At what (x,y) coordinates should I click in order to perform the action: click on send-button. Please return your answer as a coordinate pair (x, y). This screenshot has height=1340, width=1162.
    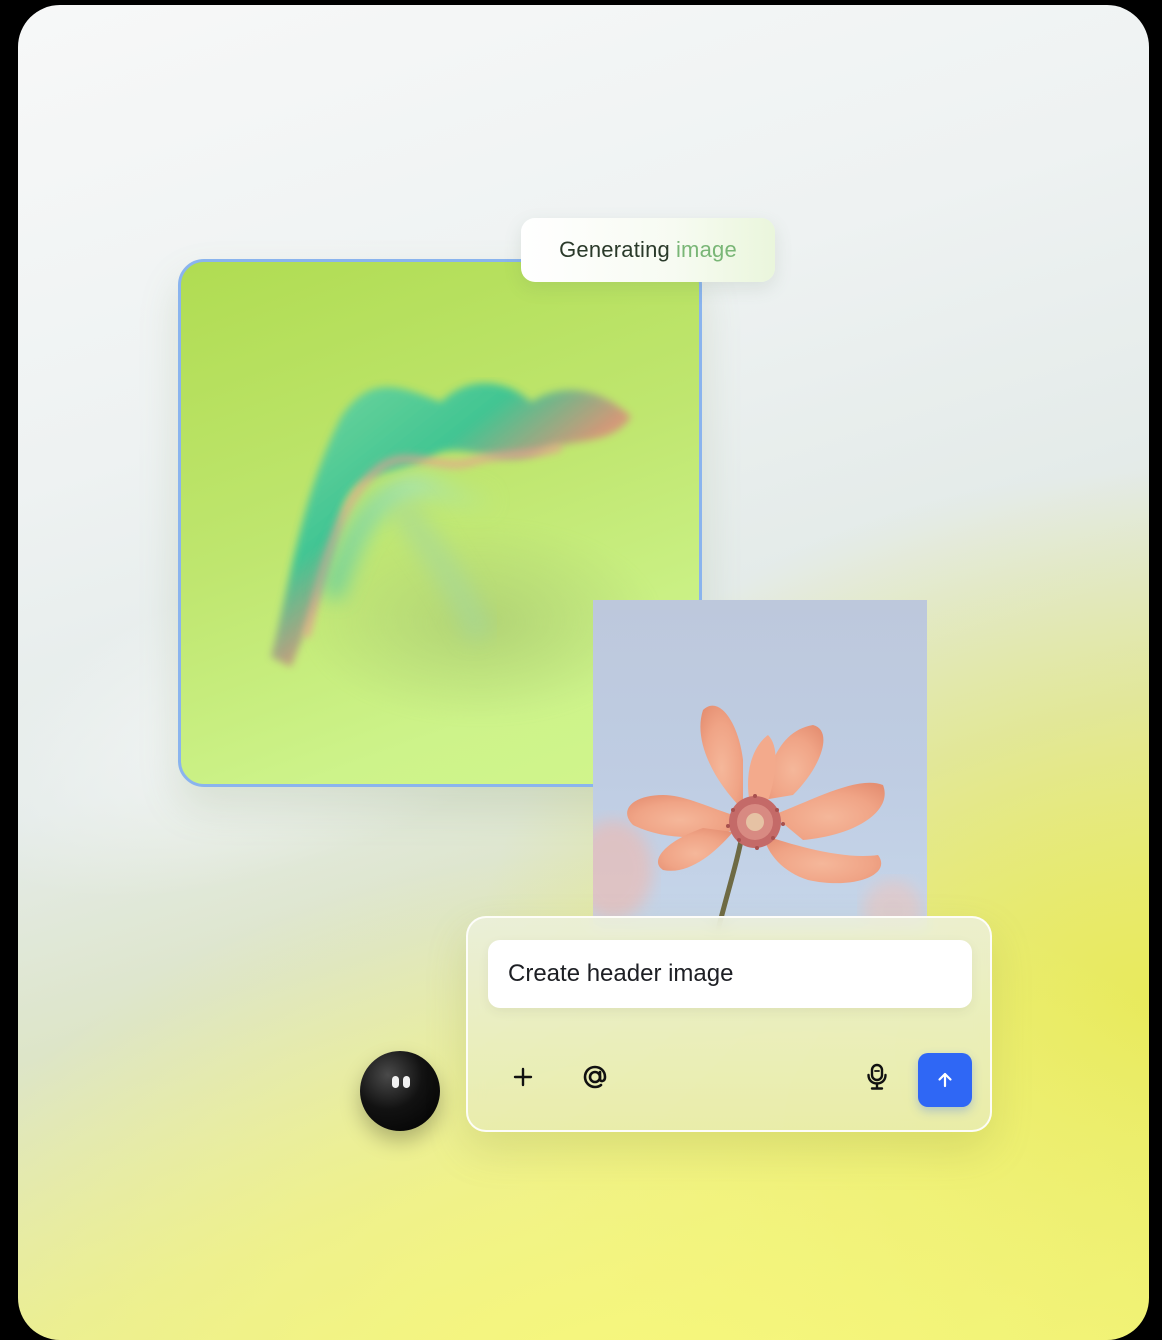
    Looking at the image, I should click on (945, 1080).